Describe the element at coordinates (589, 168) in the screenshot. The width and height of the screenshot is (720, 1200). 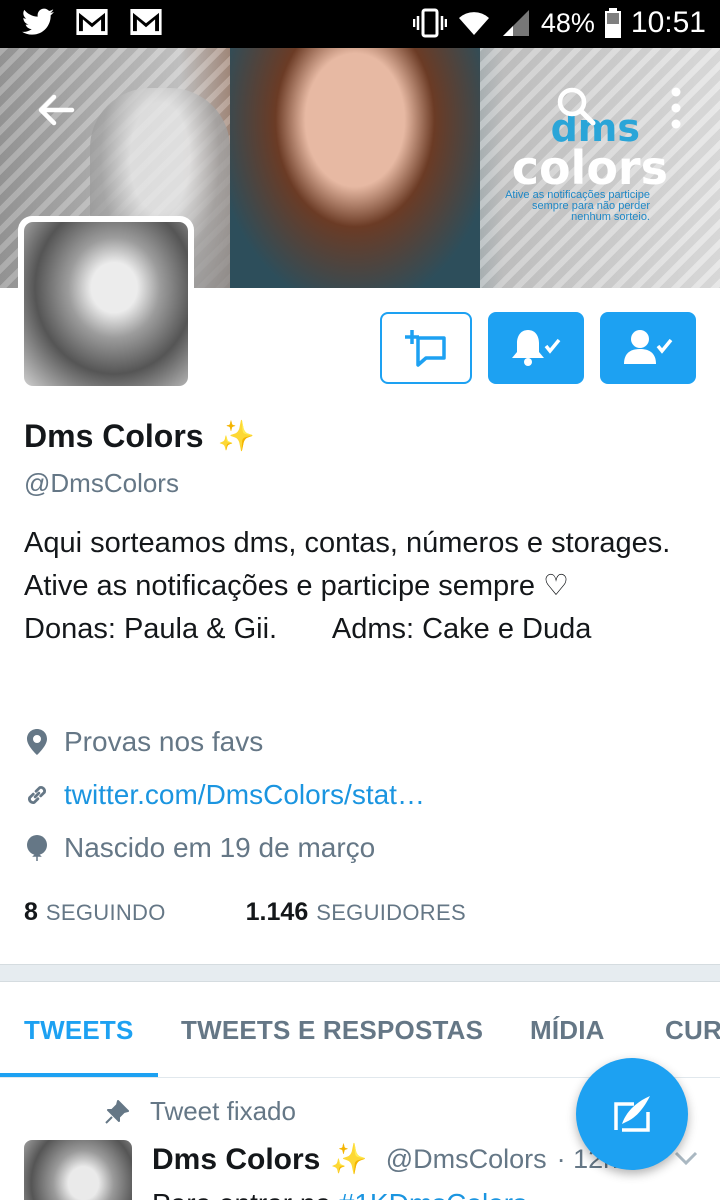
I see `logo-line2: colors` at that location.